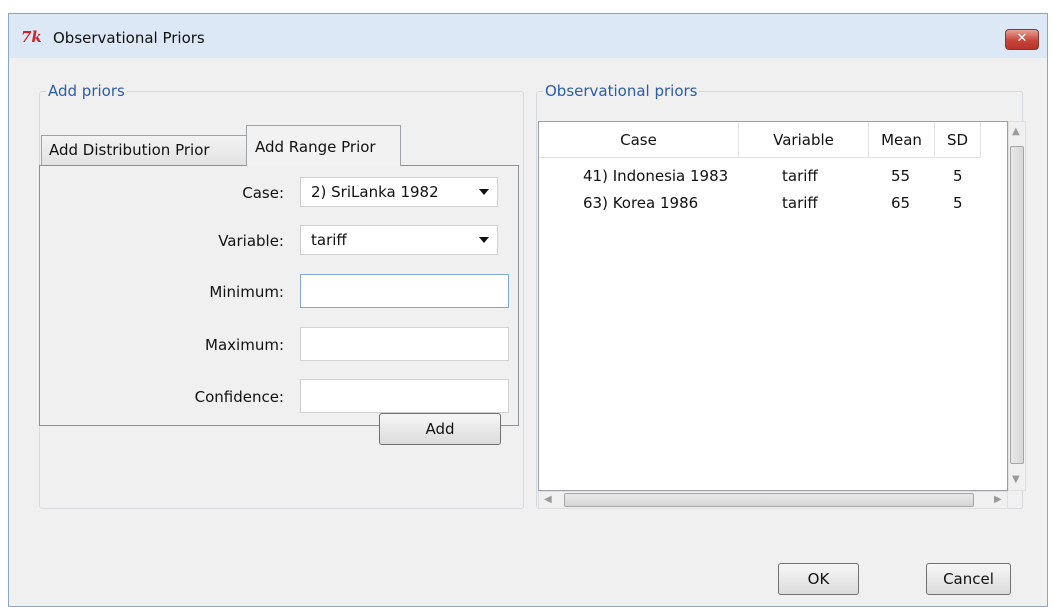 This screenshot has height=607, width=1054. I want to click on case-combobox: 2) SriLanka 1982, so click(399, 192).